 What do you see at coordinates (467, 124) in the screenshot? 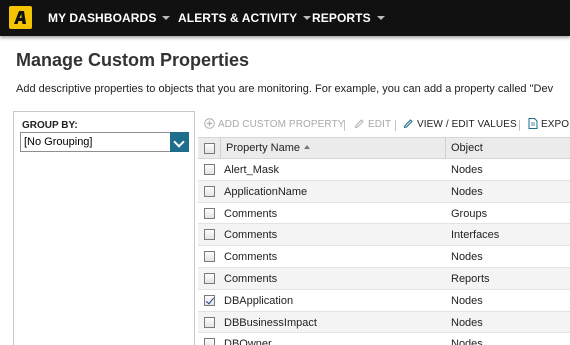
I see `view-edit-values-label: VIEW / EDIT VALUES` at bounding box center [467, 124].